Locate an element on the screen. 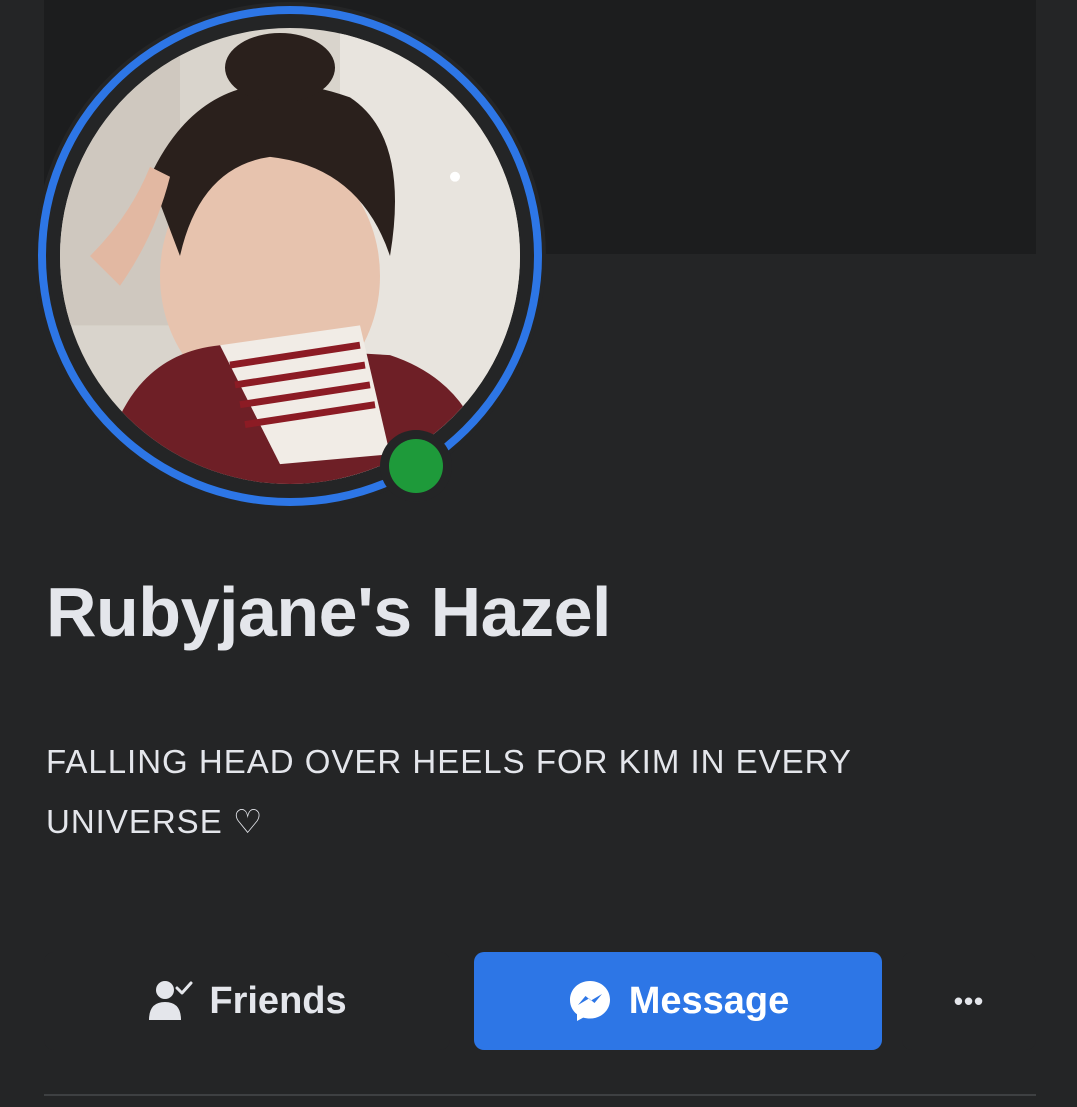 This screenshot has height=1107, width=1077. profile-actions: Friends Message ••• is located at coordinates (540, 1001).